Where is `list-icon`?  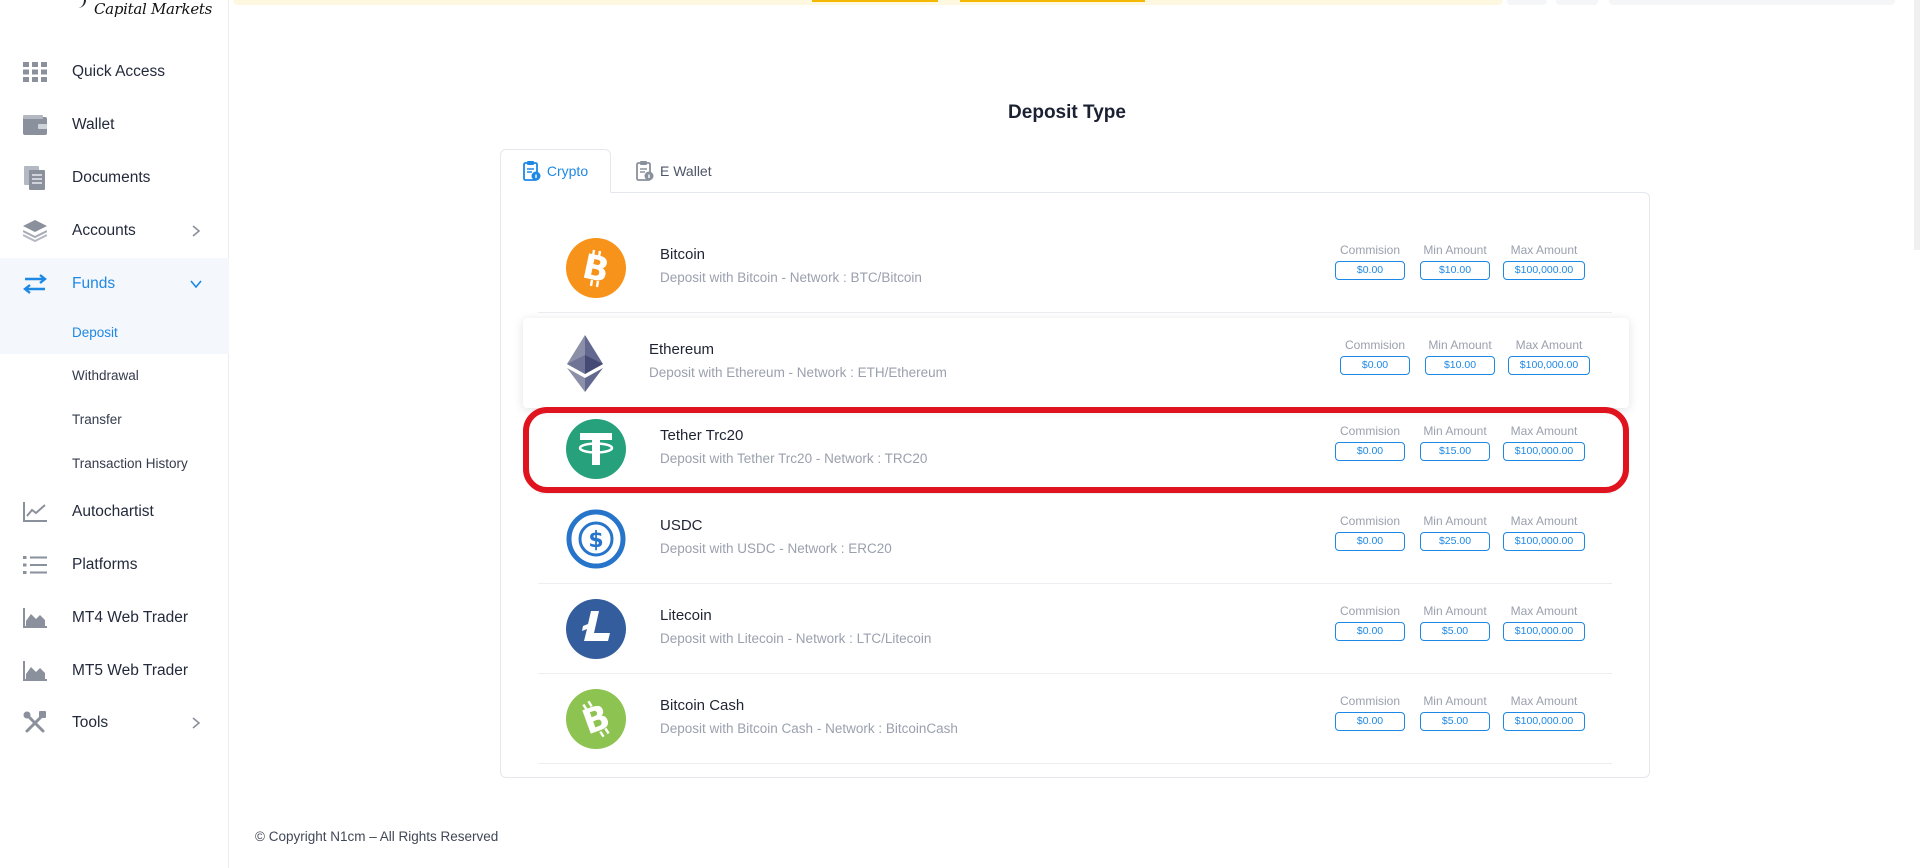
list-icon is located at coordinates (35, 565).